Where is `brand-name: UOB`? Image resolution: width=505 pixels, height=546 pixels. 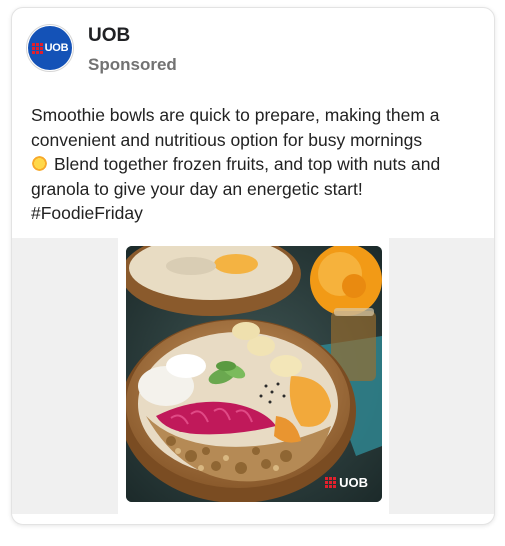 brand-name: UOB is located at coordinates (109, 36).